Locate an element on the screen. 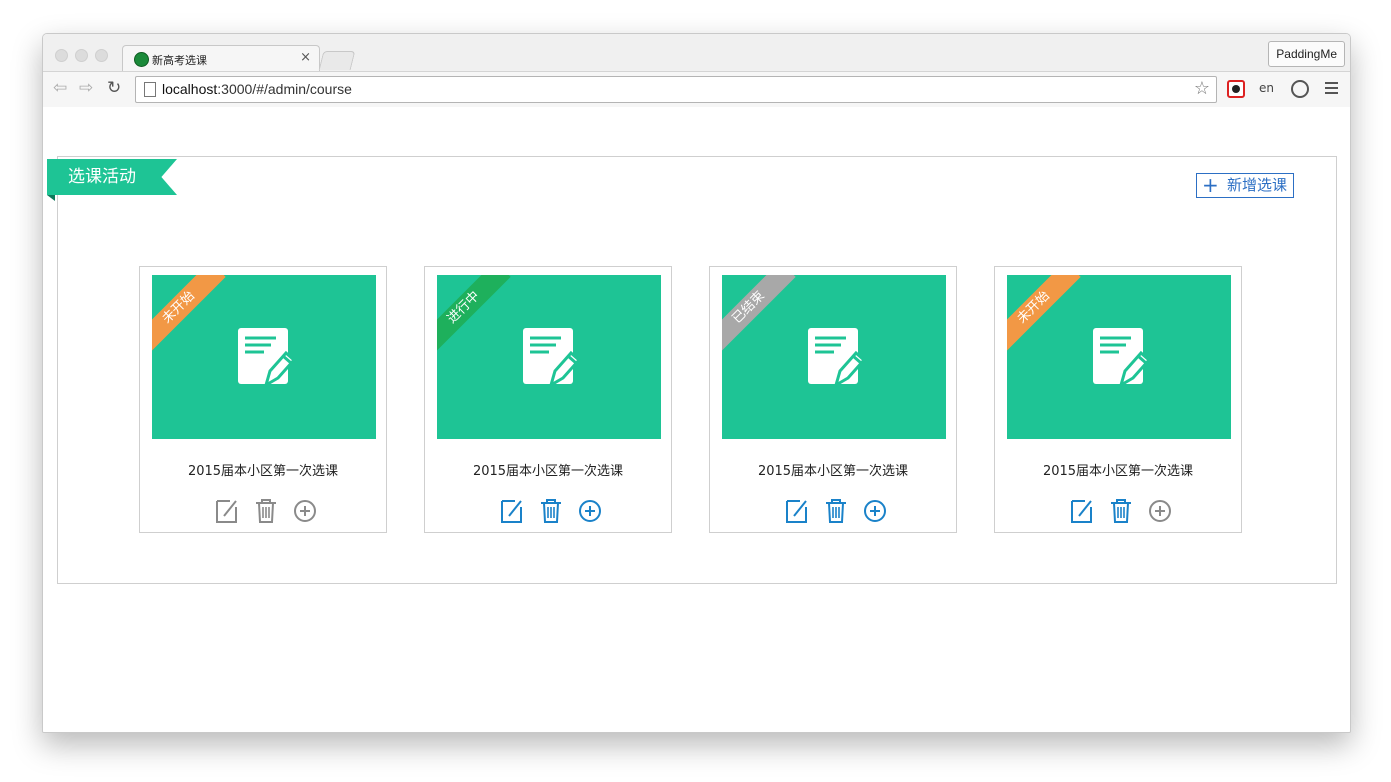 The height and width of the screenshot is (782, 1391). section-title: 选课活动 is located at coordinates (112, 177).